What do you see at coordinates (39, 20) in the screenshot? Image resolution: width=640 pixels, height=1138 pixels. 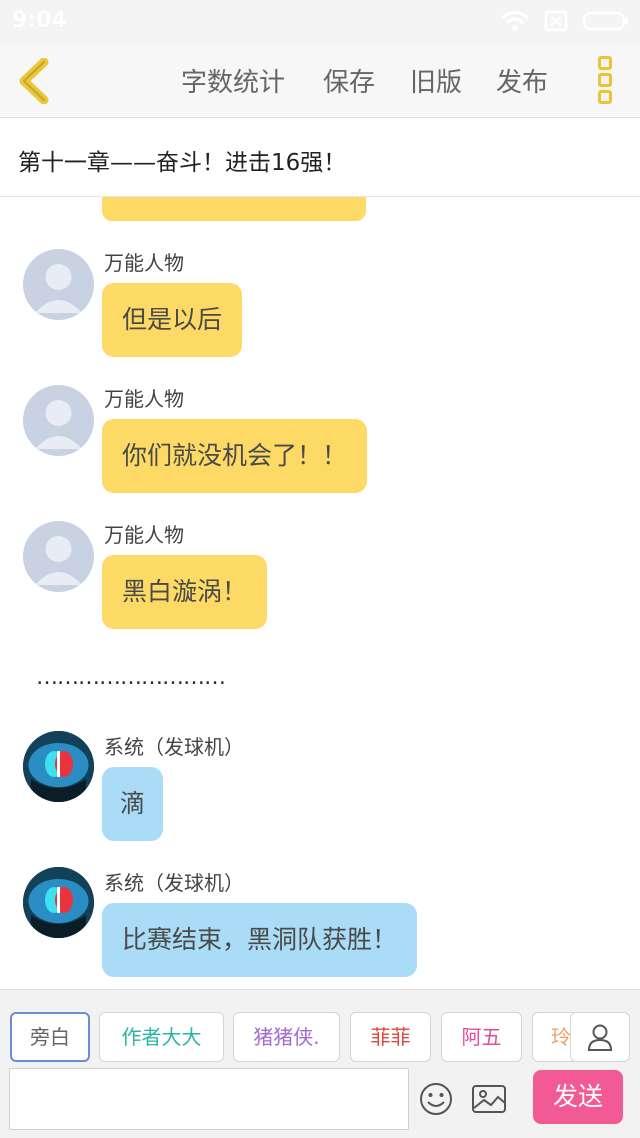 I see `status-time: 9:04` at bounding box center [39, 20].